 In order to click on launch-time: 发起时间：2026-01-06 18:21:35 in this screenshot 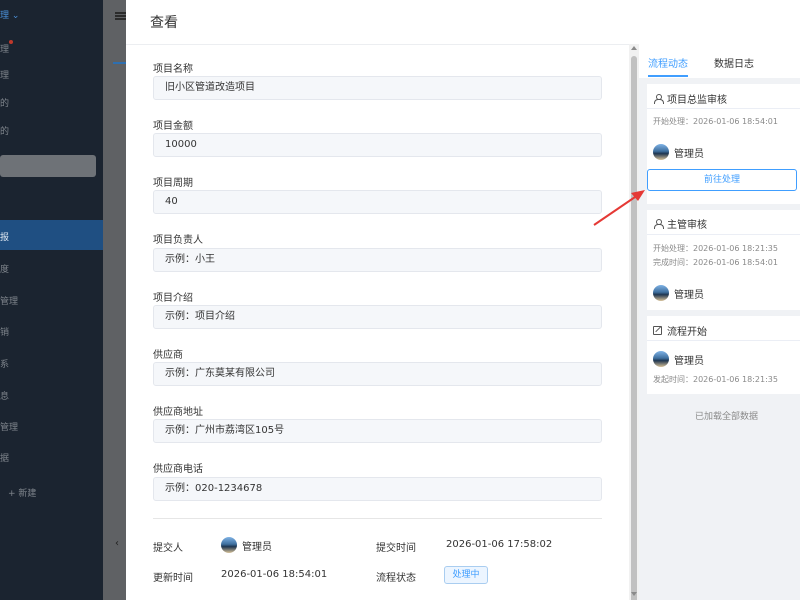, I will do `click(715, 379)`.